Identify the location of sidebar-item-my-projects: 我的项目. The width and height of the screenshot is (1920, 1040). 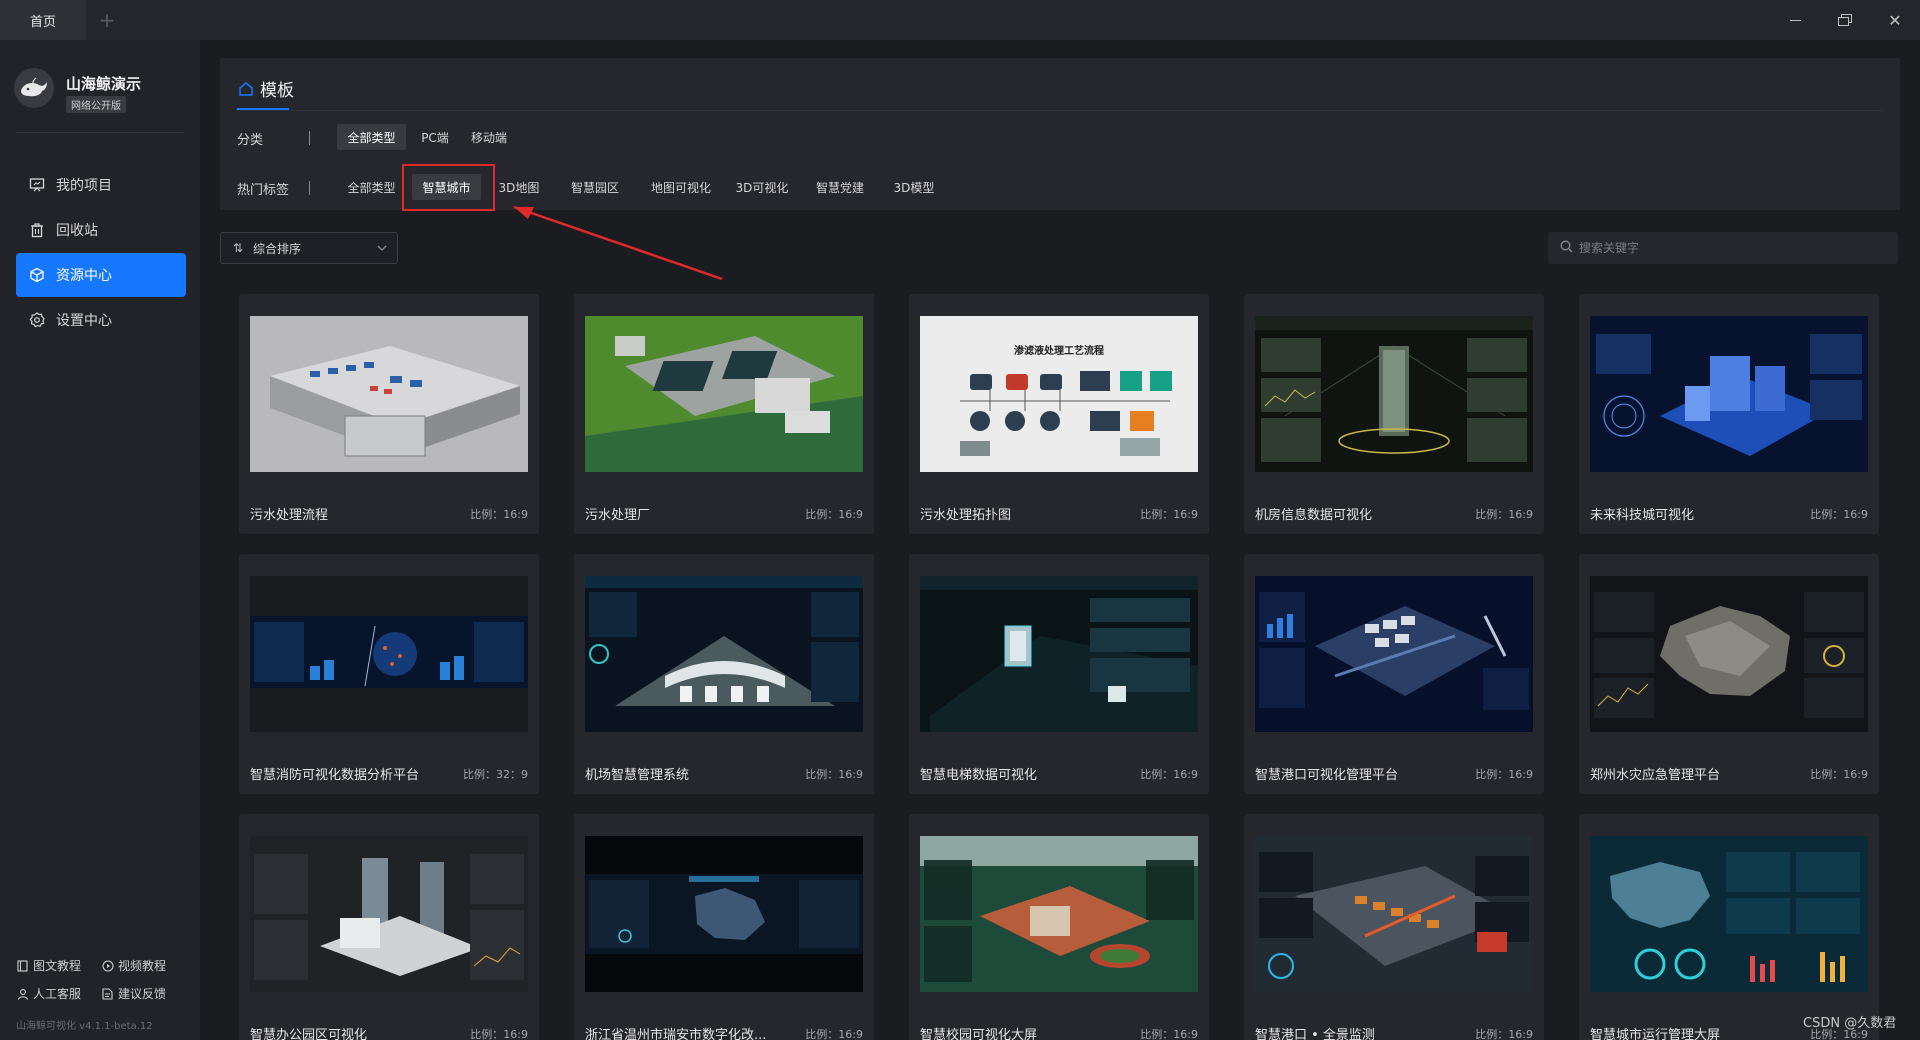
(101, 185).